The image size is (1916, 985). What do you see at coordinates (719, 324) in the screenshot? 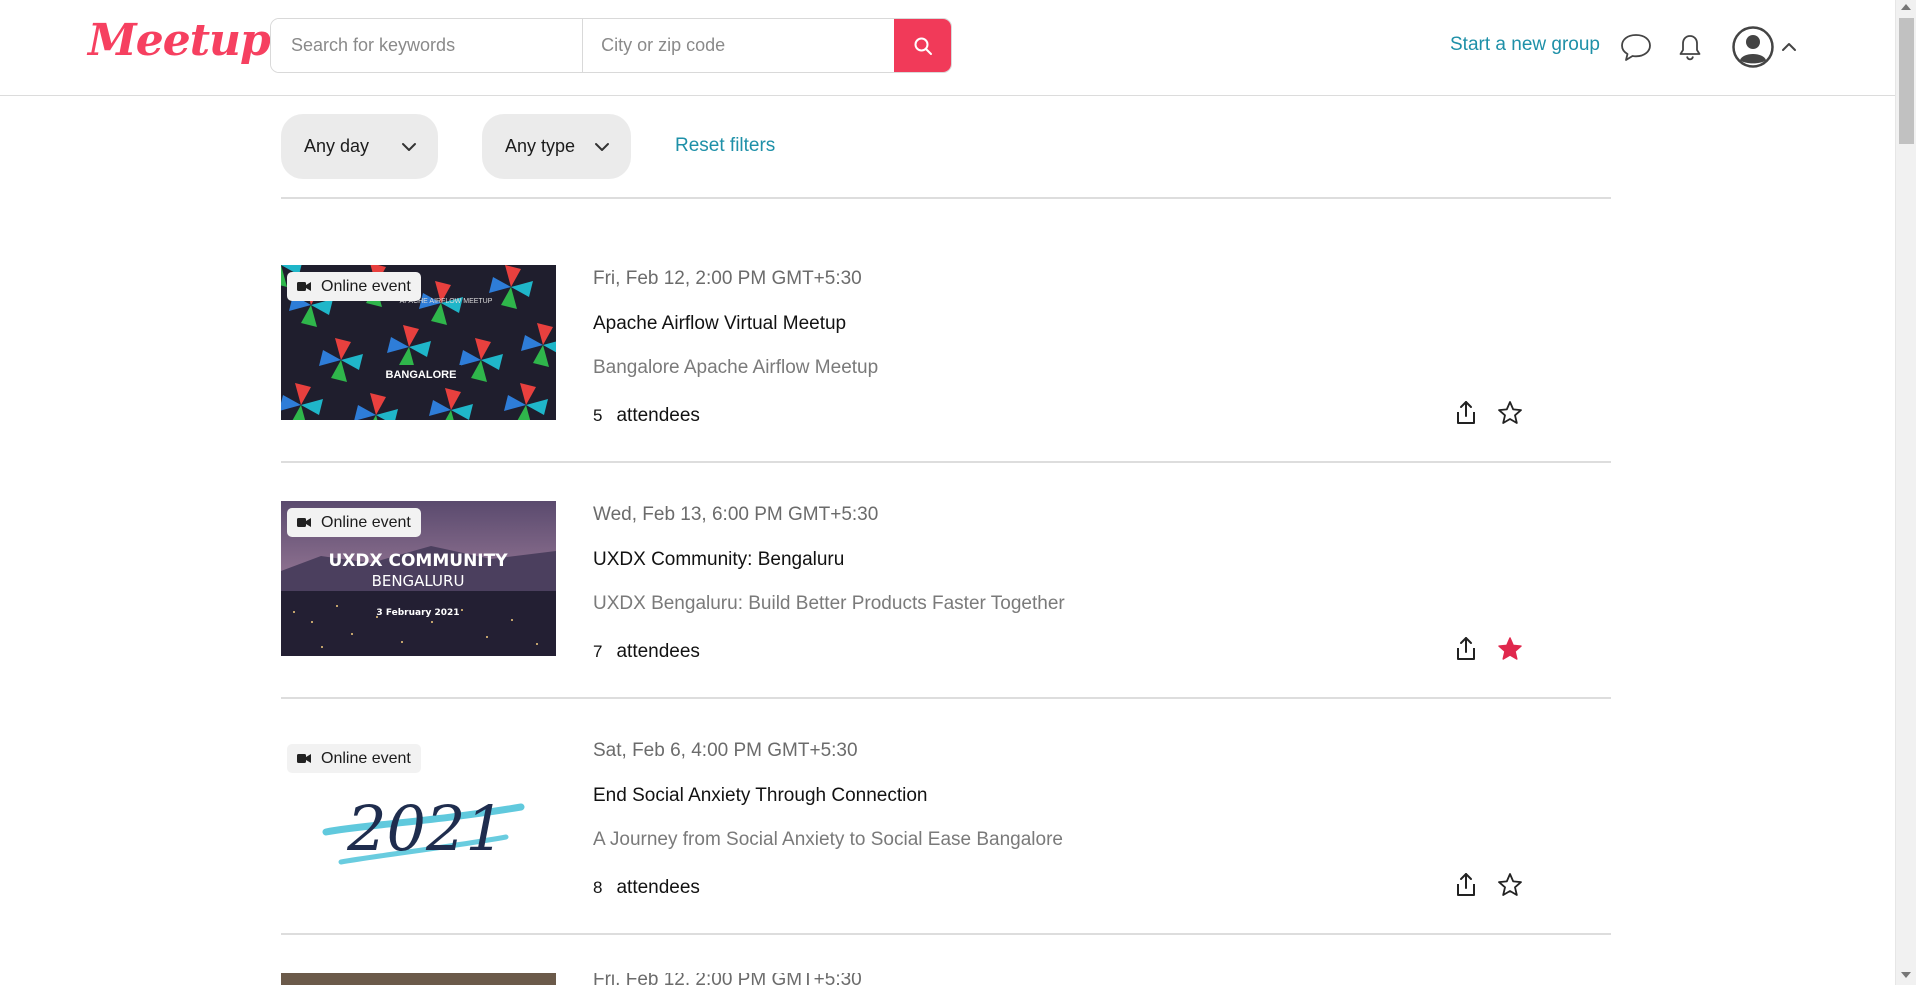
I see `event-title: Apache Airflow Virtual Meetup` at bounding box center [719, 324].